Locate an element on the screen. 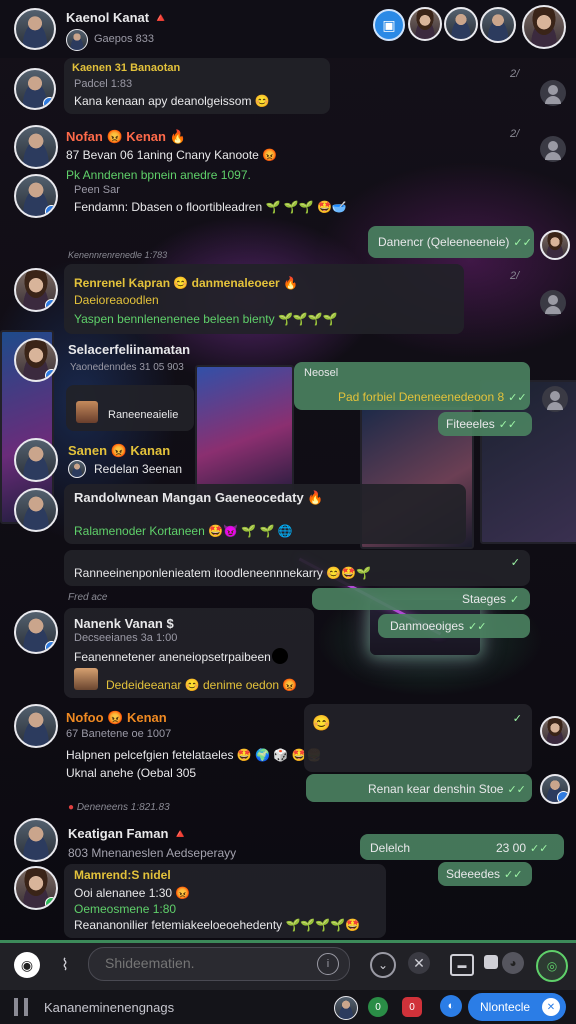  message-text: Sdeeedes ✓✓ is located at coordinates (484, 874).